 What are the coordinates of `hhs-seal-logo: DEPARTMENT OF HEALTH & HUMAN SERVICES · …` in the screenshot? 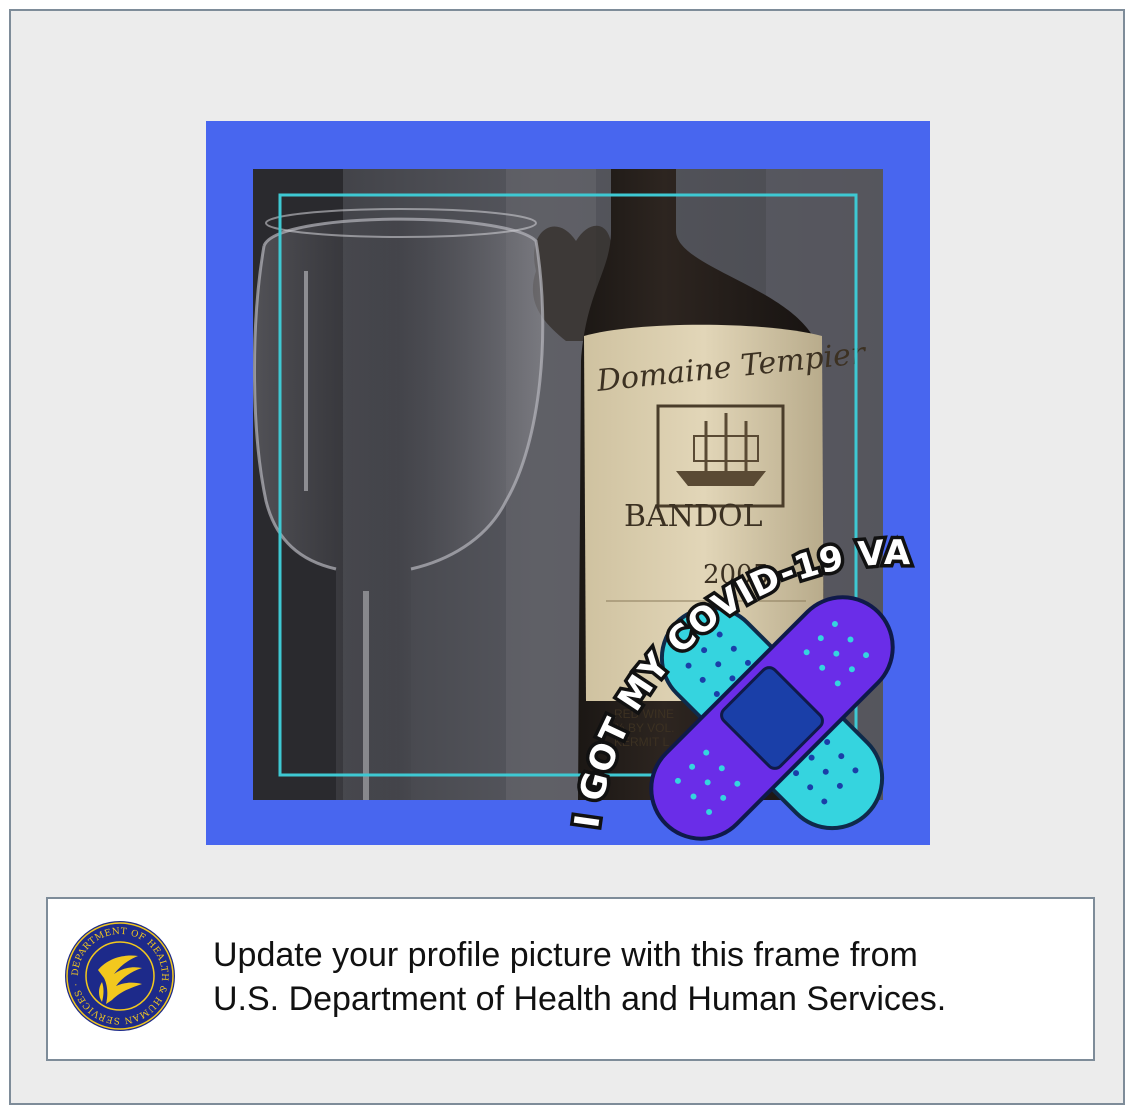 It's located at (120, 976).